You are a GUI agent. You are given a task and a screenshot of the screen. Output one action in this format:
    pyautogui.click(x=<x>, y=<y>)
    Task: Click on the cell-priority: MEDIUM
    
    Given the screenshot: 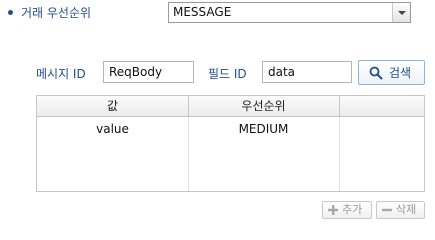 What is the action you would take?
    pyautogui.click(x=263, y=129)
    